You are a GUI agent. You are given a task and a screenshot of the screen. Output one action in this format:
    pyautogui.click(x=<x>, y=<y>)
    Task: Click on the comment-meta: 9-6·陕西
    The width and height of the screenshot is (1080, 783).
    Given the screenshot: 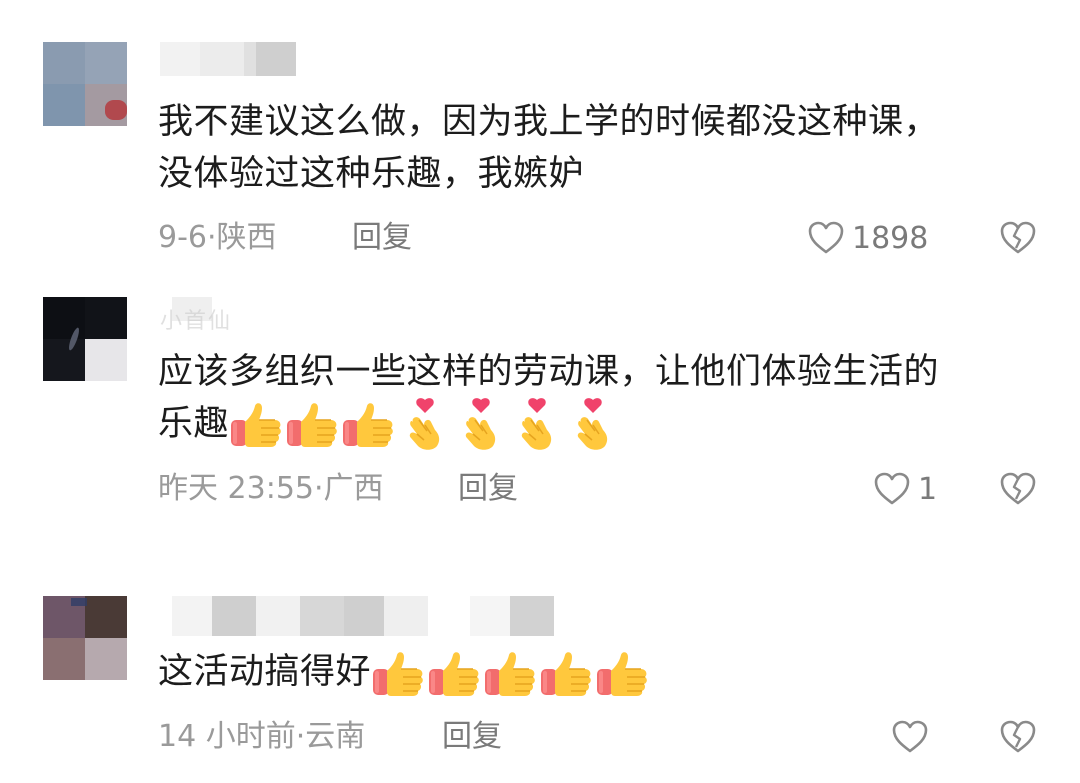 What is the action you would take?
    pyautogui.click(x=217, y=238)
    